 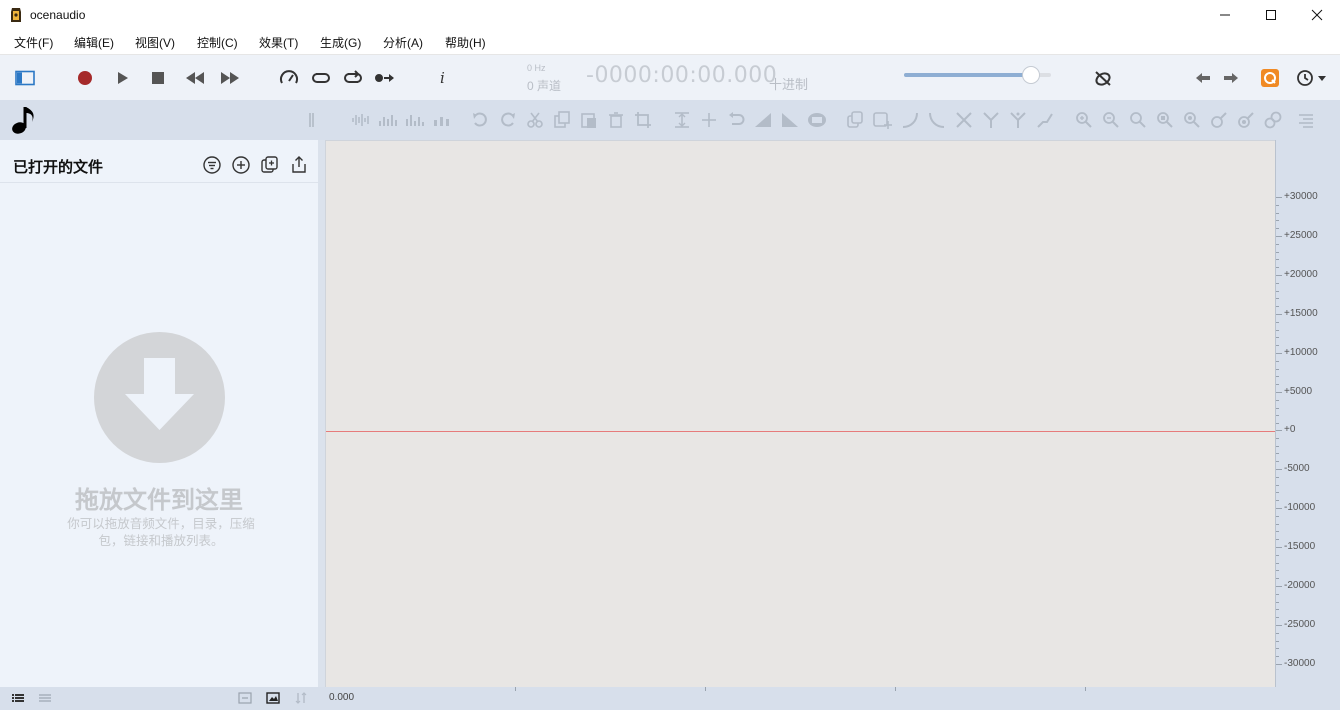 I want to click on zoom-fit-icon, so click(x=1165, y=120).